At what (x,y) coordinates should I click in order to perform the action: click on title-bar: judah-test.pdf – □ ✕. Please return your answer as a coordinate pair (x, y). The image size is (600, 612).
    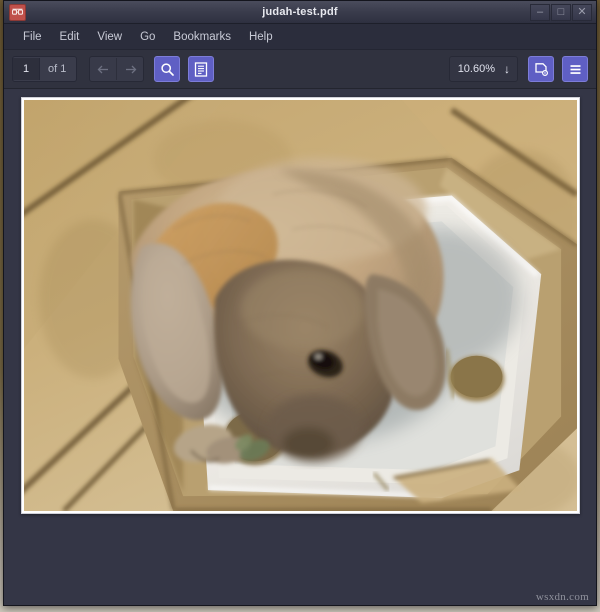
    Looking at the image, I should click on (300, 12).